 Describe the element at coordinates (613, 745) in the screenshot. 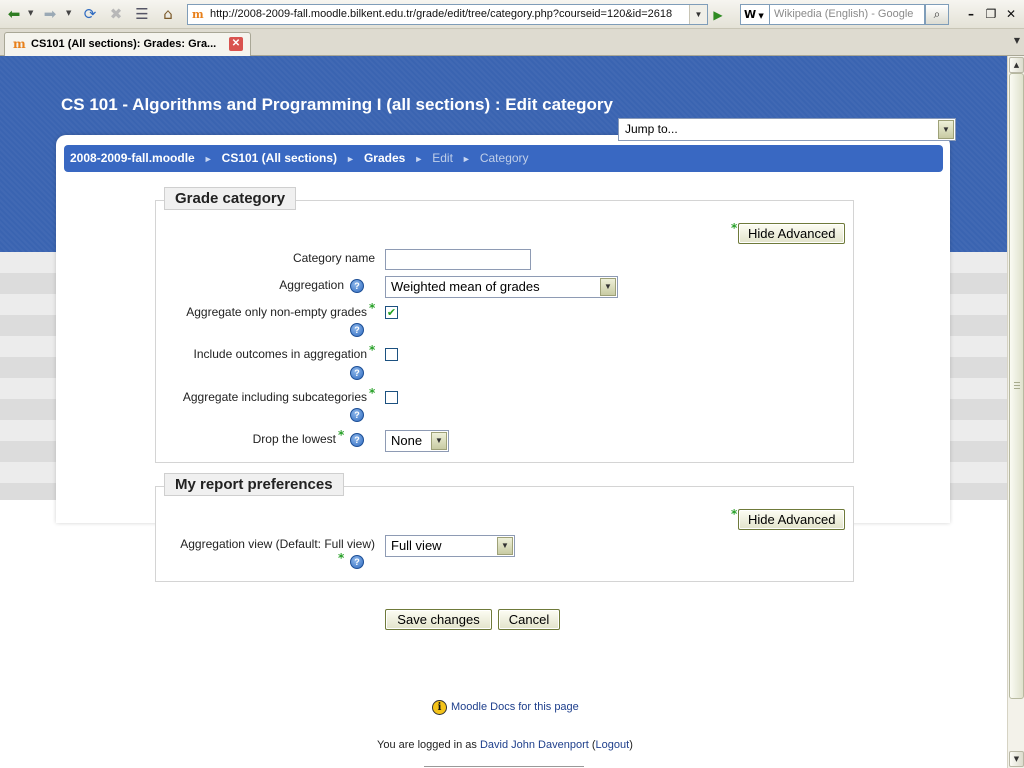

I see `logout-link: Logout` at that location.